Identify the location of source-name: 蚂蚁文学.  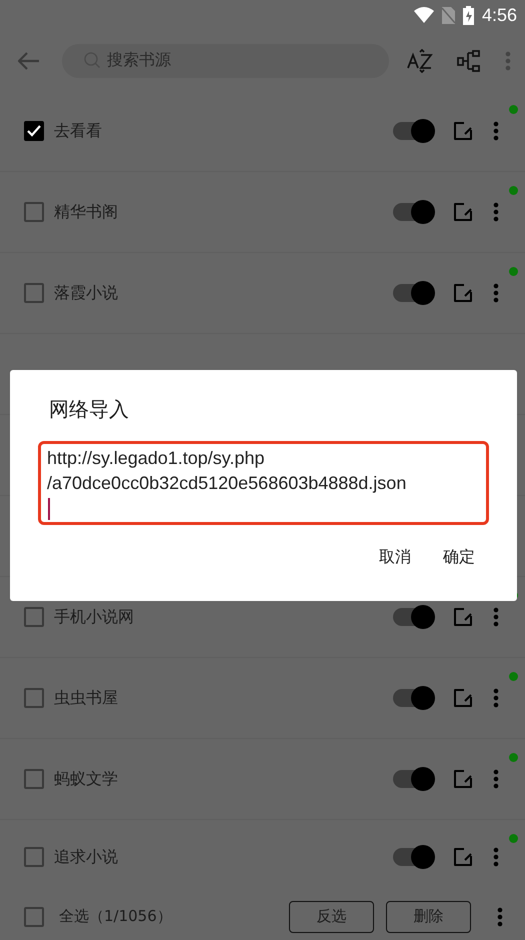
(86, 779).